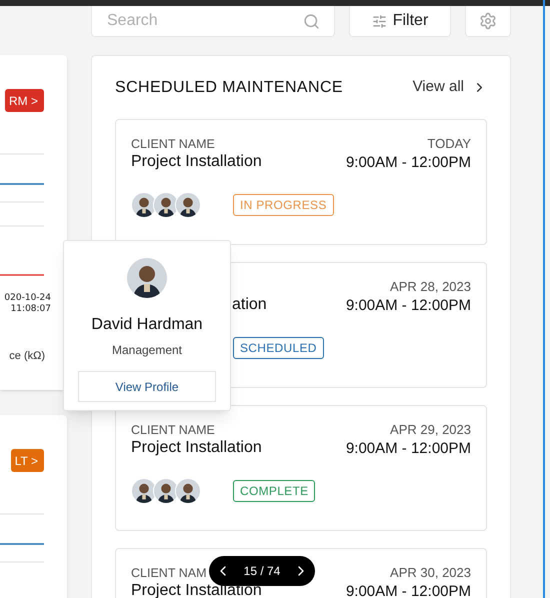 This screenshot has width=550, height=598. Describe the element at coordinates (278, 348) in the screenshot. I see `status-tag: SCHEDULED` at that location.